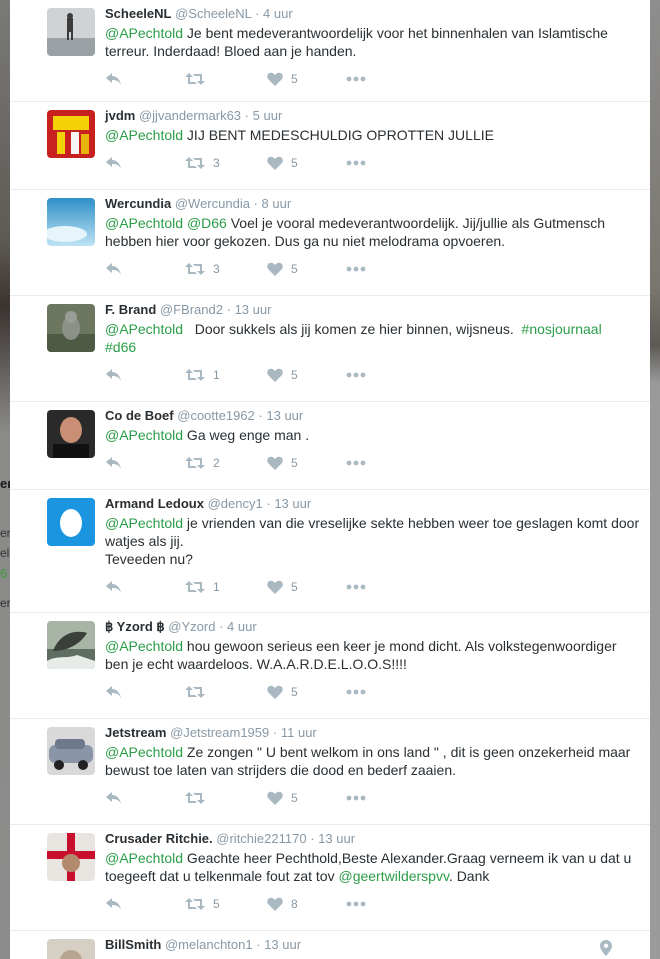  What do you see at coordinates (562, 329) in the screenshot?
I see `hashtag-link: #nosjournaal` at bounding box center [562, 329].